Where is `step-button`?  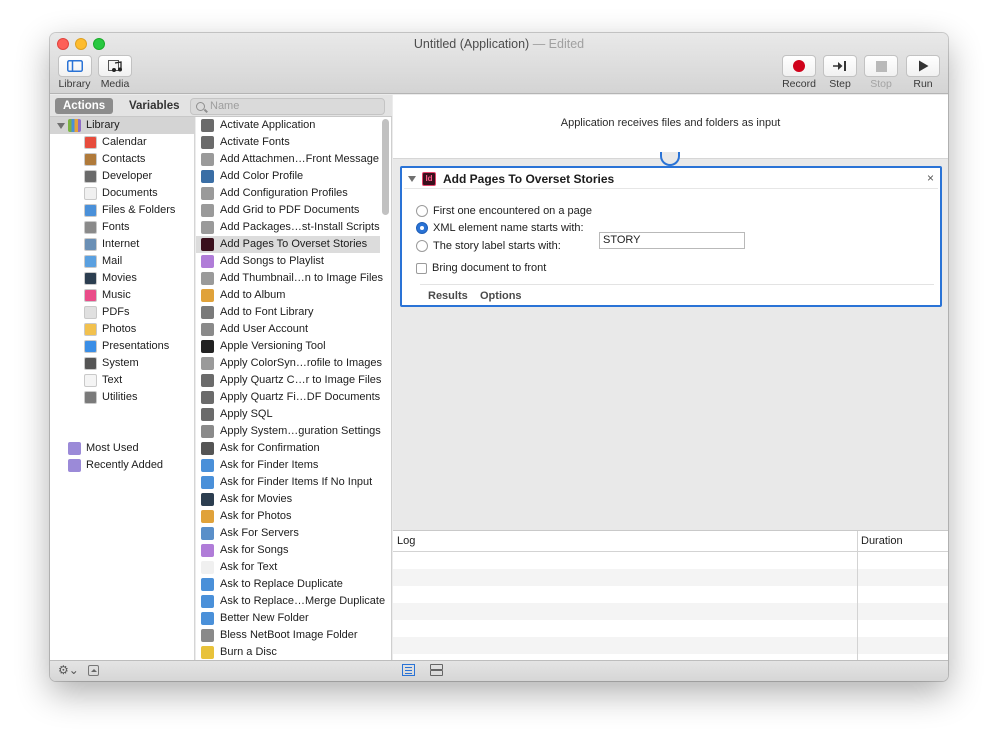 step-button is located at coordinates (840, 66).